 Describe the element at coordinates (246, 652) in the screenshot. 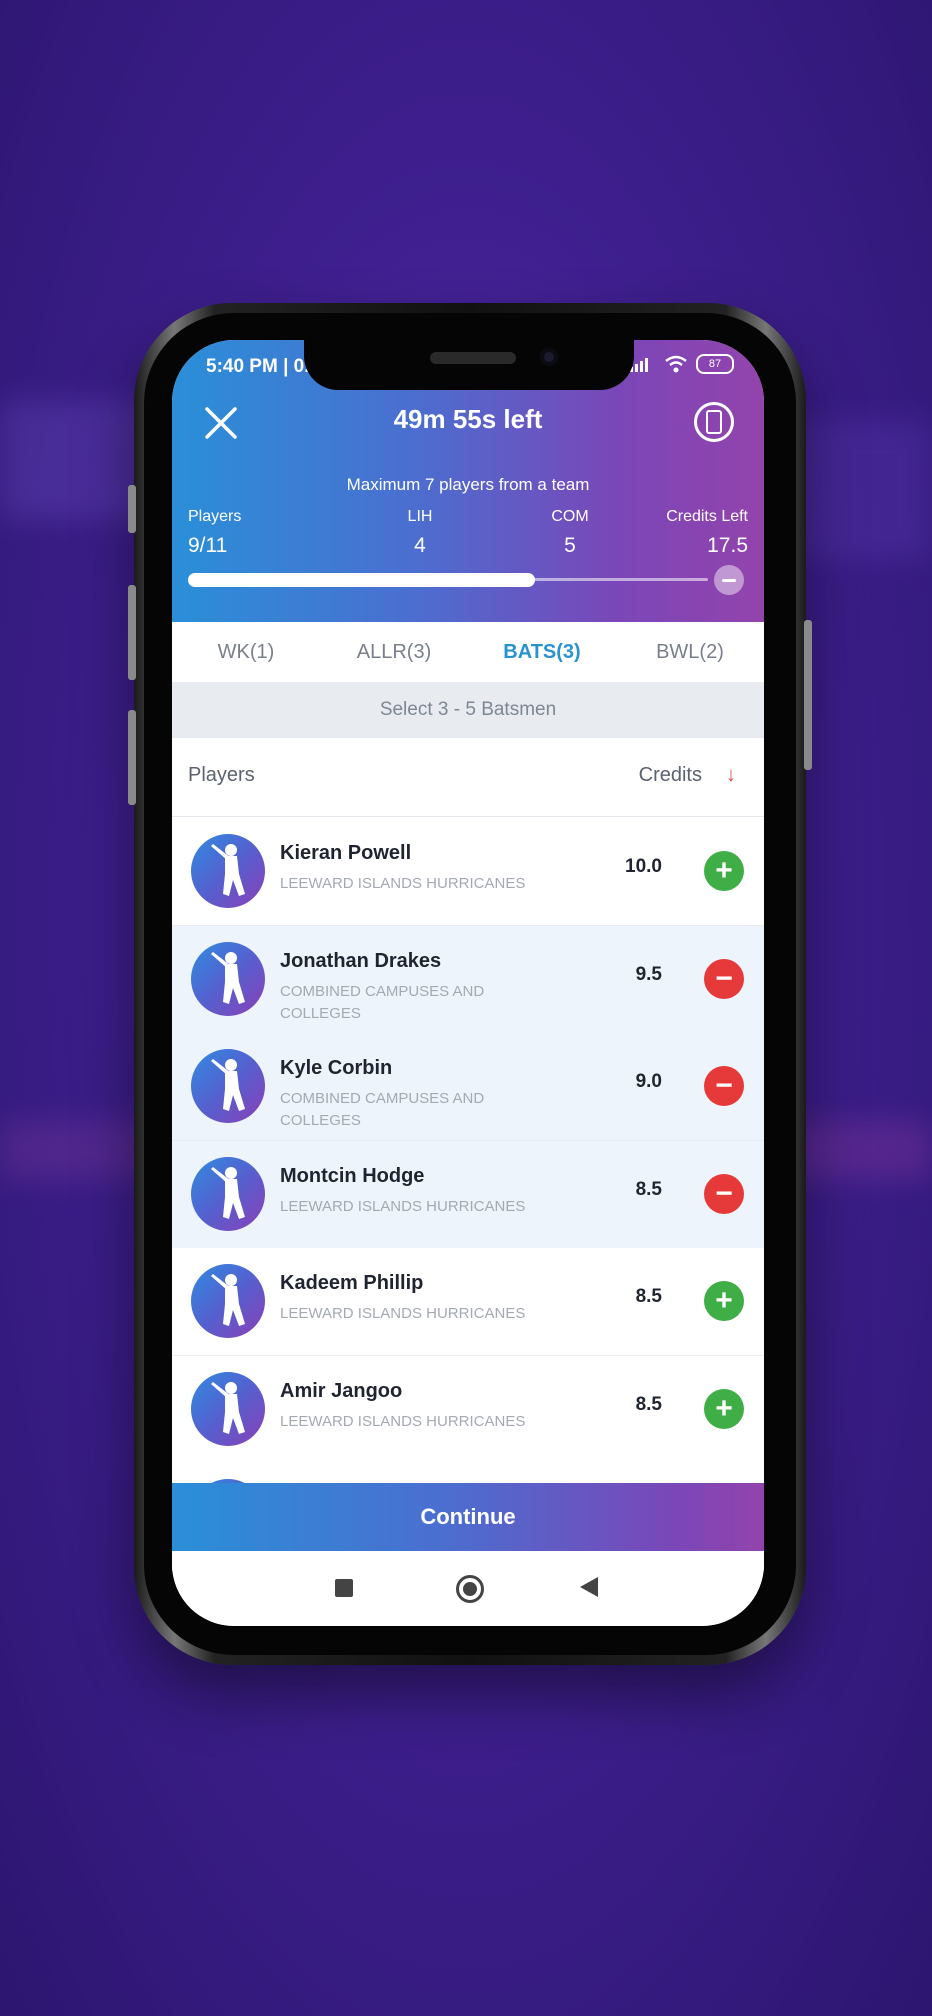

I see `tab-wk: WK(1)` at that location.